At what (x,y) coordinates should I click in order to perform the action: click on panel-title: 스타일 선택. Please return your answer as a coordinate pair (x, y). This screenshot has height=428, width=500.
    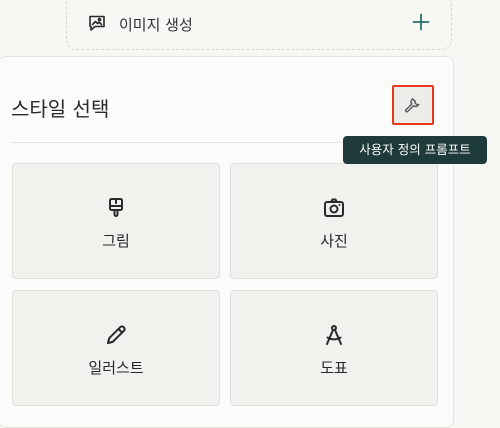
    Looking at the image, I should click on (60, 109).